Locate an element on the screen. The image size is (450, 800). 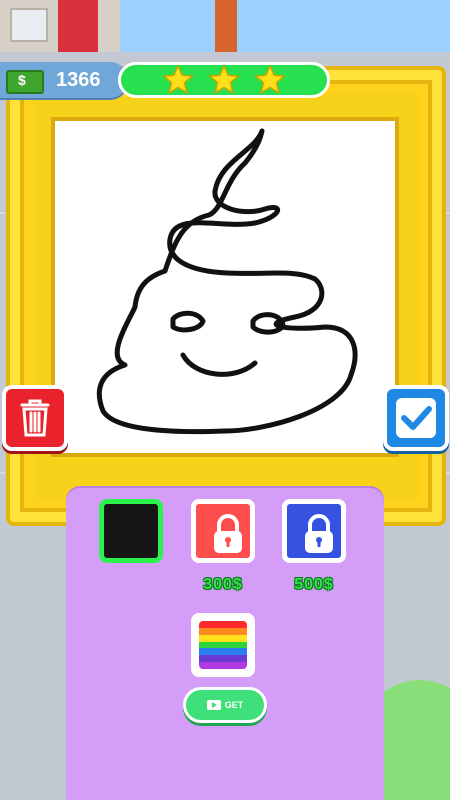
stars-rating is located at coordinates (224, 80).